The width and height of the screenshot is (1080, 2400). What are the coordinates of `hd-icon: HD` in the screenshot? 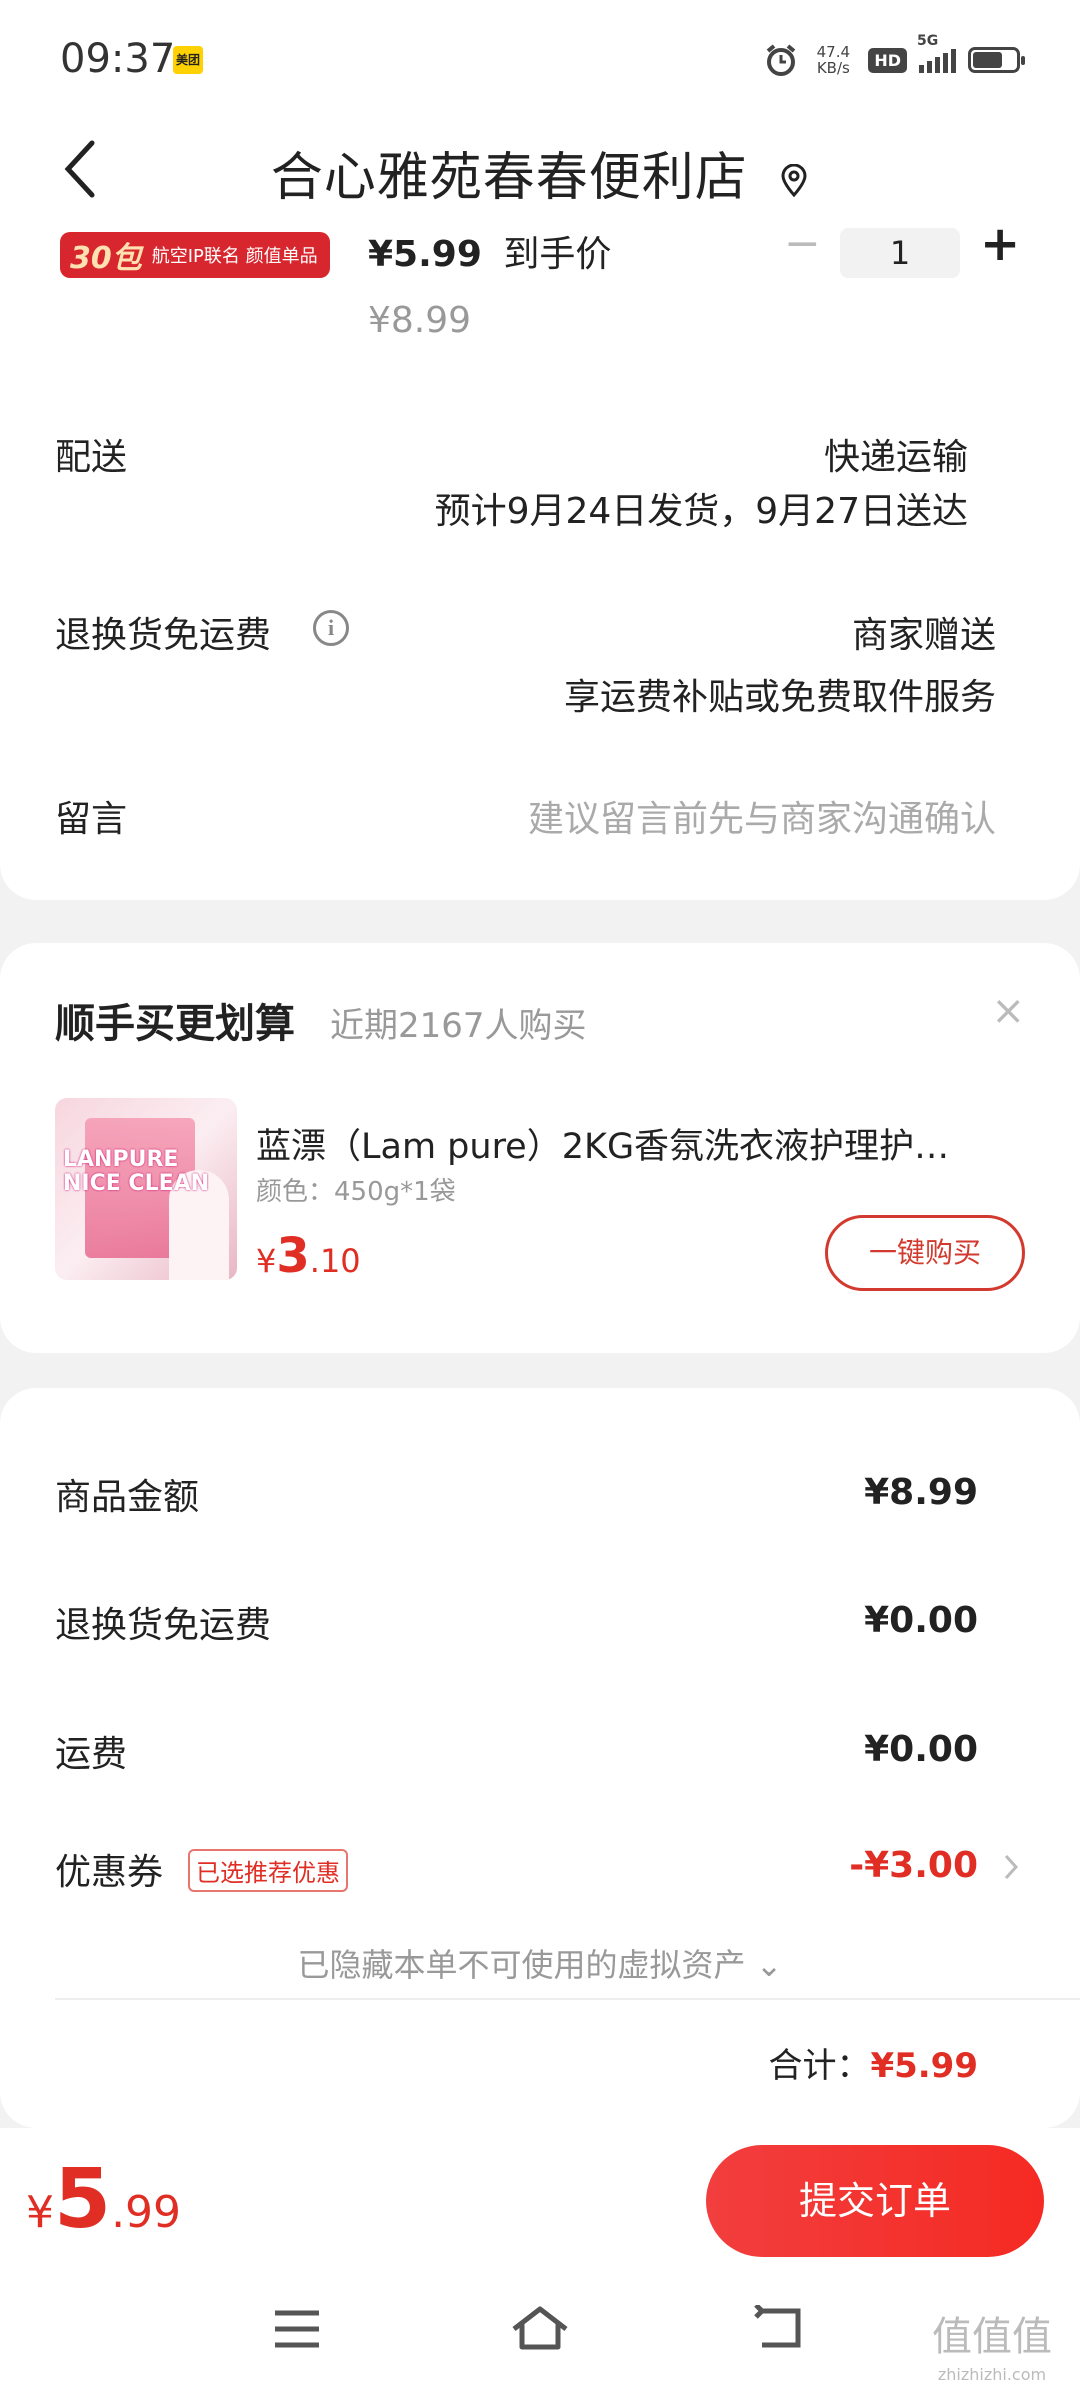 It's located at (887, 60).